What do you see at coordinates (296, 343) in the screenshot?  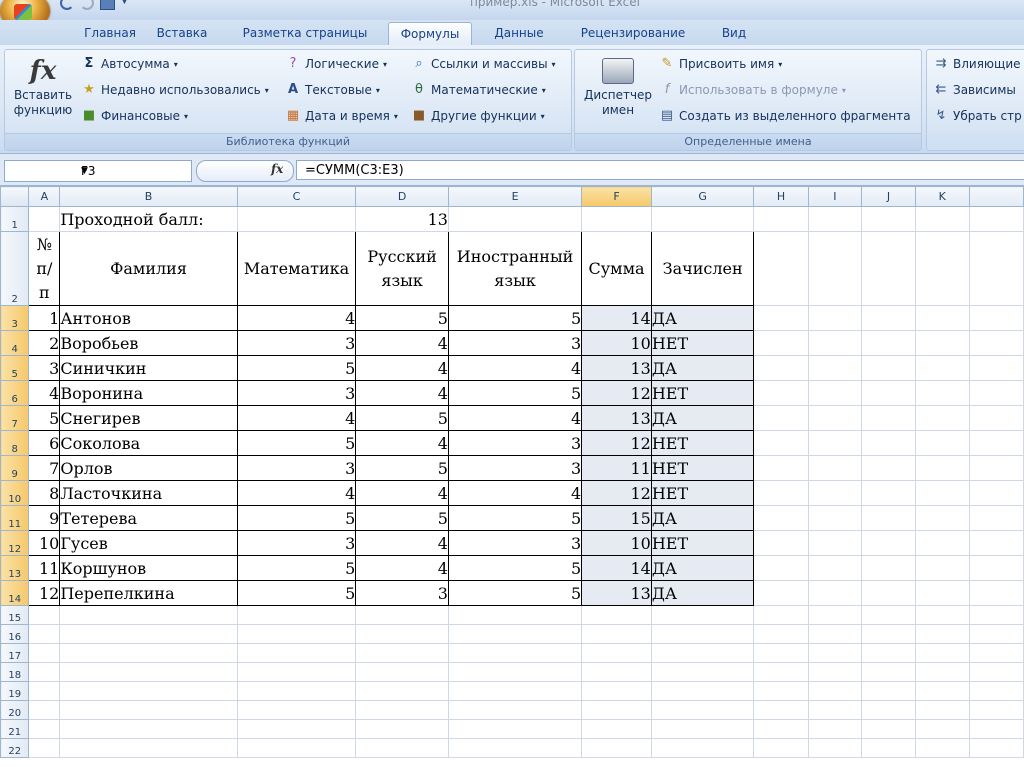 I see `cell-math: 3` at bounding box center [296, 343].